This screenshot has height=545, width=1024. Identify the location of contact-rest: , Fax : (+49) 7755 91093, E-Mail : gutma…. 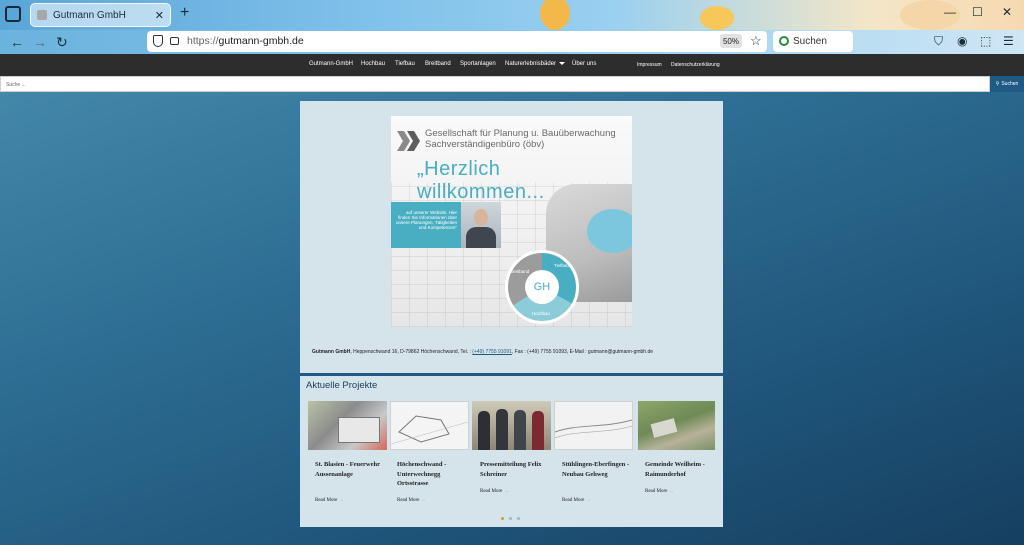
(582, 352).